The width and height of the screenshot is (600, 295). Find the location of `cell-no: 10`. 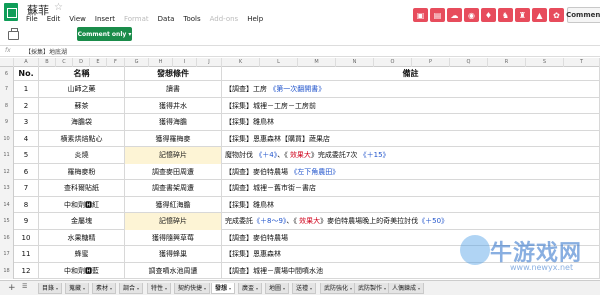

cell-no: 10 is located at coordinates (26, 237).